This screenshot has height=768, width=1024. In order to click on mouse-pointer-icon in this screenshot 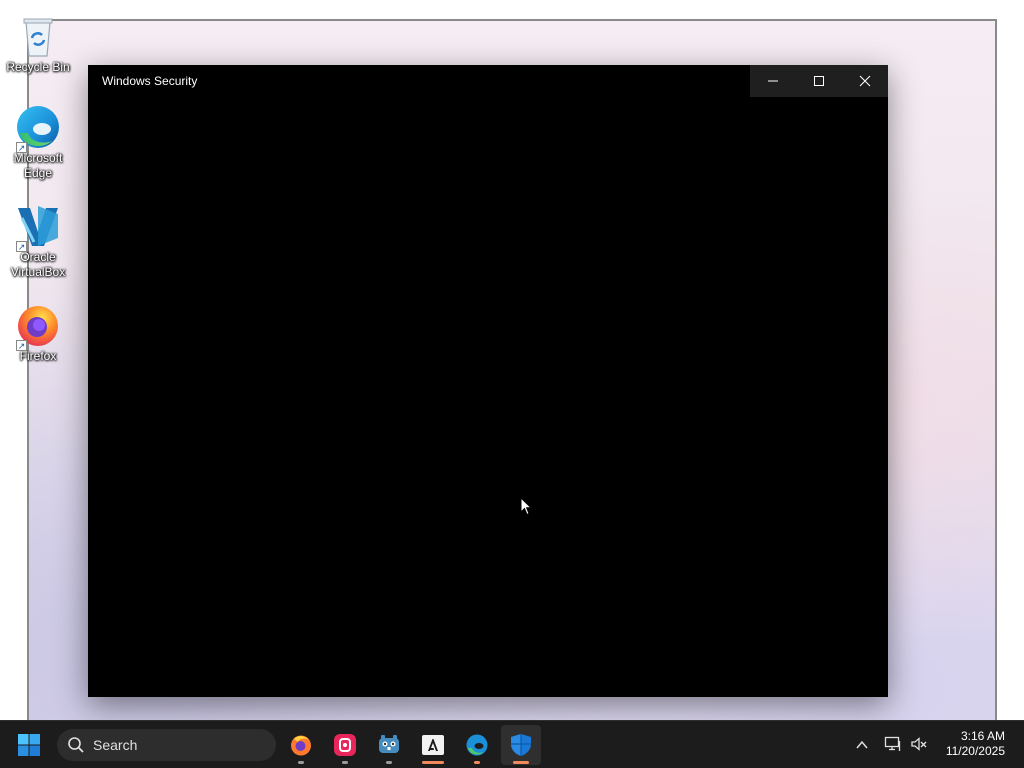, I will do `click(526, 508)`.